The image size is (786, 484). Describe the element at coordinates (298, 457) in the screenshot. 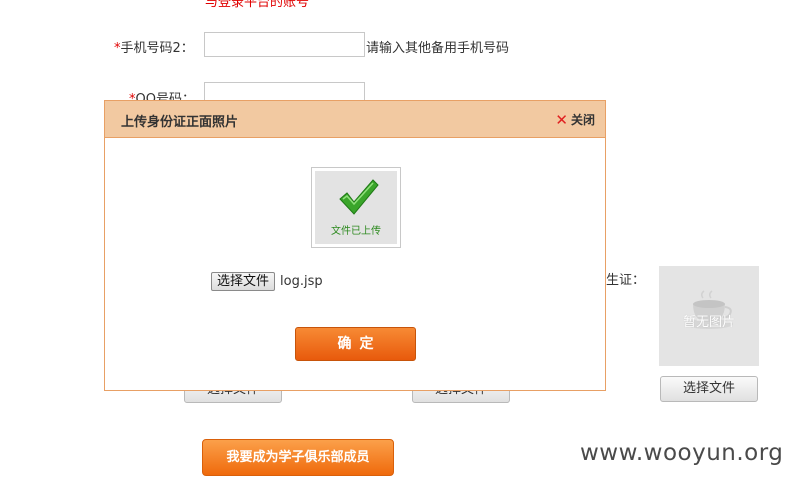

I see `join-club-button: 我要成为学子俱乐部成员` at that location.